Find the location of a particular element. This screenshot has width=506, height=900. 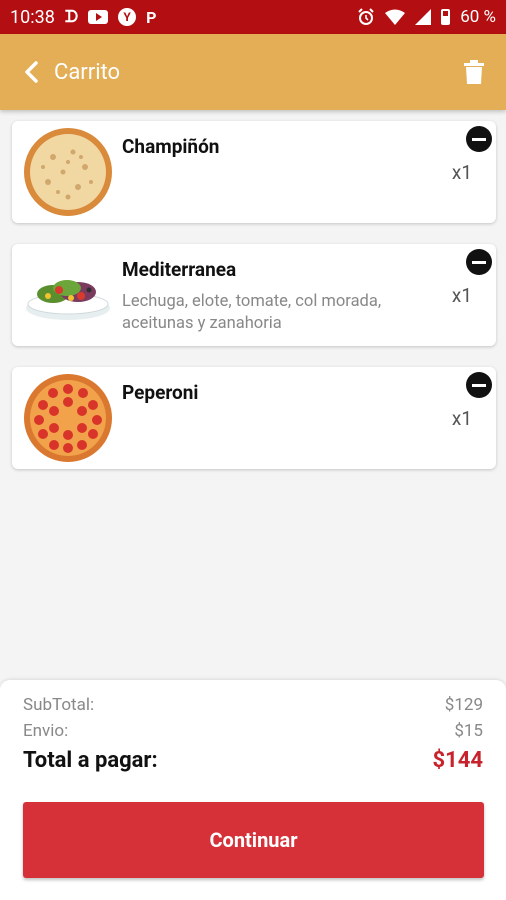

item-name: Mediterranea is located at coordinates (179, 269).